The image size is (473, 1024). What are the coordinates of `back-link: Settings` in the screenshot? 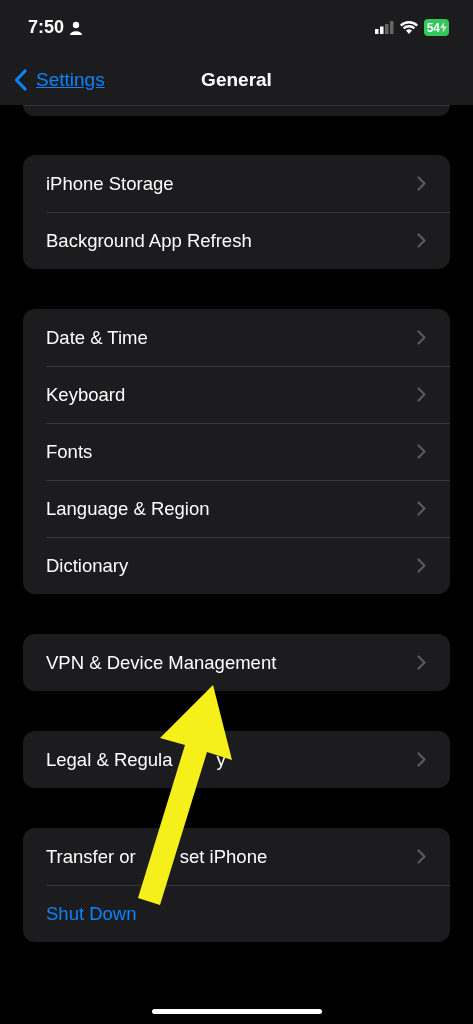 It's located at (59, 80).